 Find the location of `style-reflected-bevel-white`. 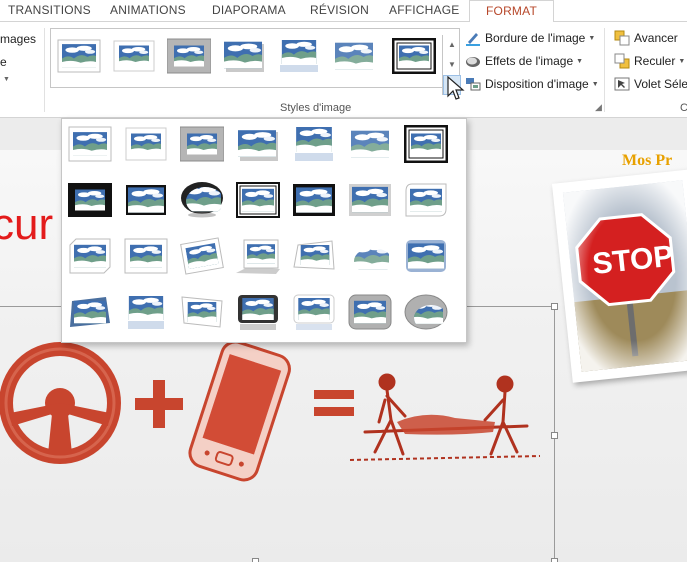

style-reflected-bevel-white is located at coordinates (314, 312).